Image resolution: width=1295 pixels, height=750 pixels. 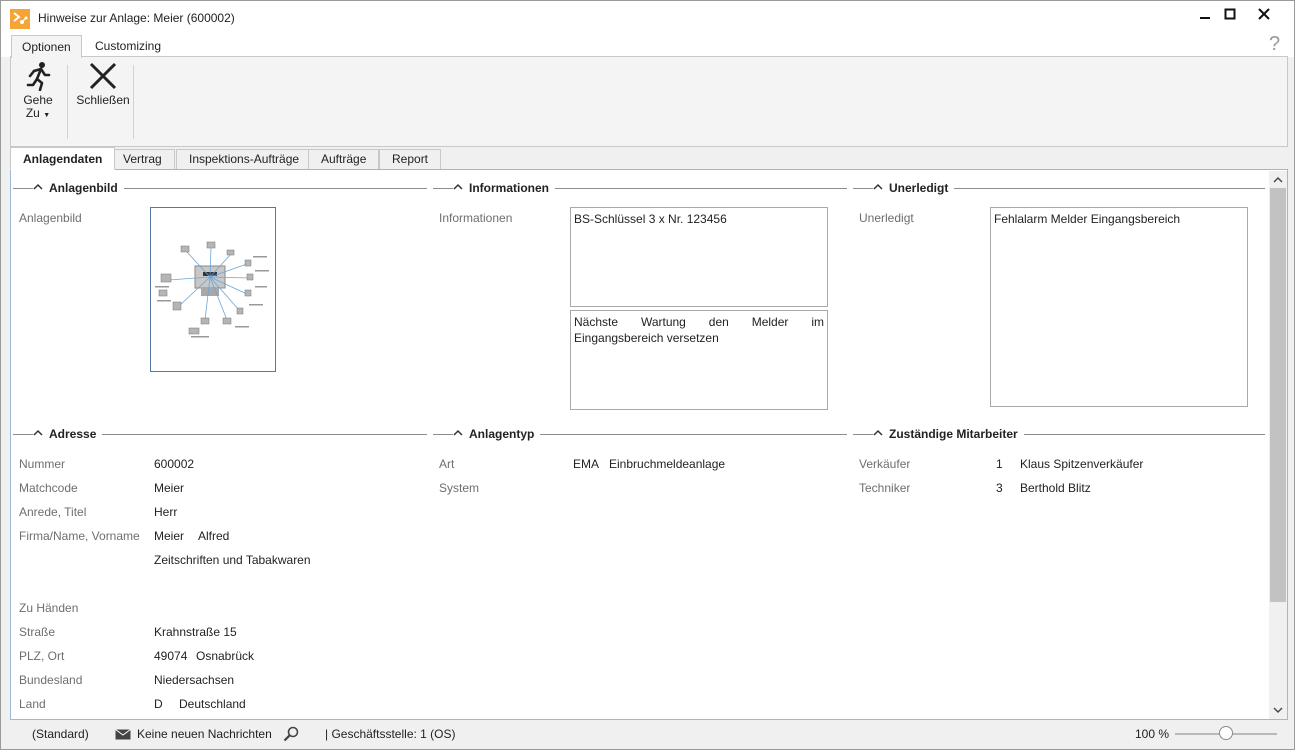 What do you see at coordinates (244, 159) in the screenshot?
I see `tab-inspektions-auftraege: Inspektions-Aufträge` at bounding box center [244, 159].